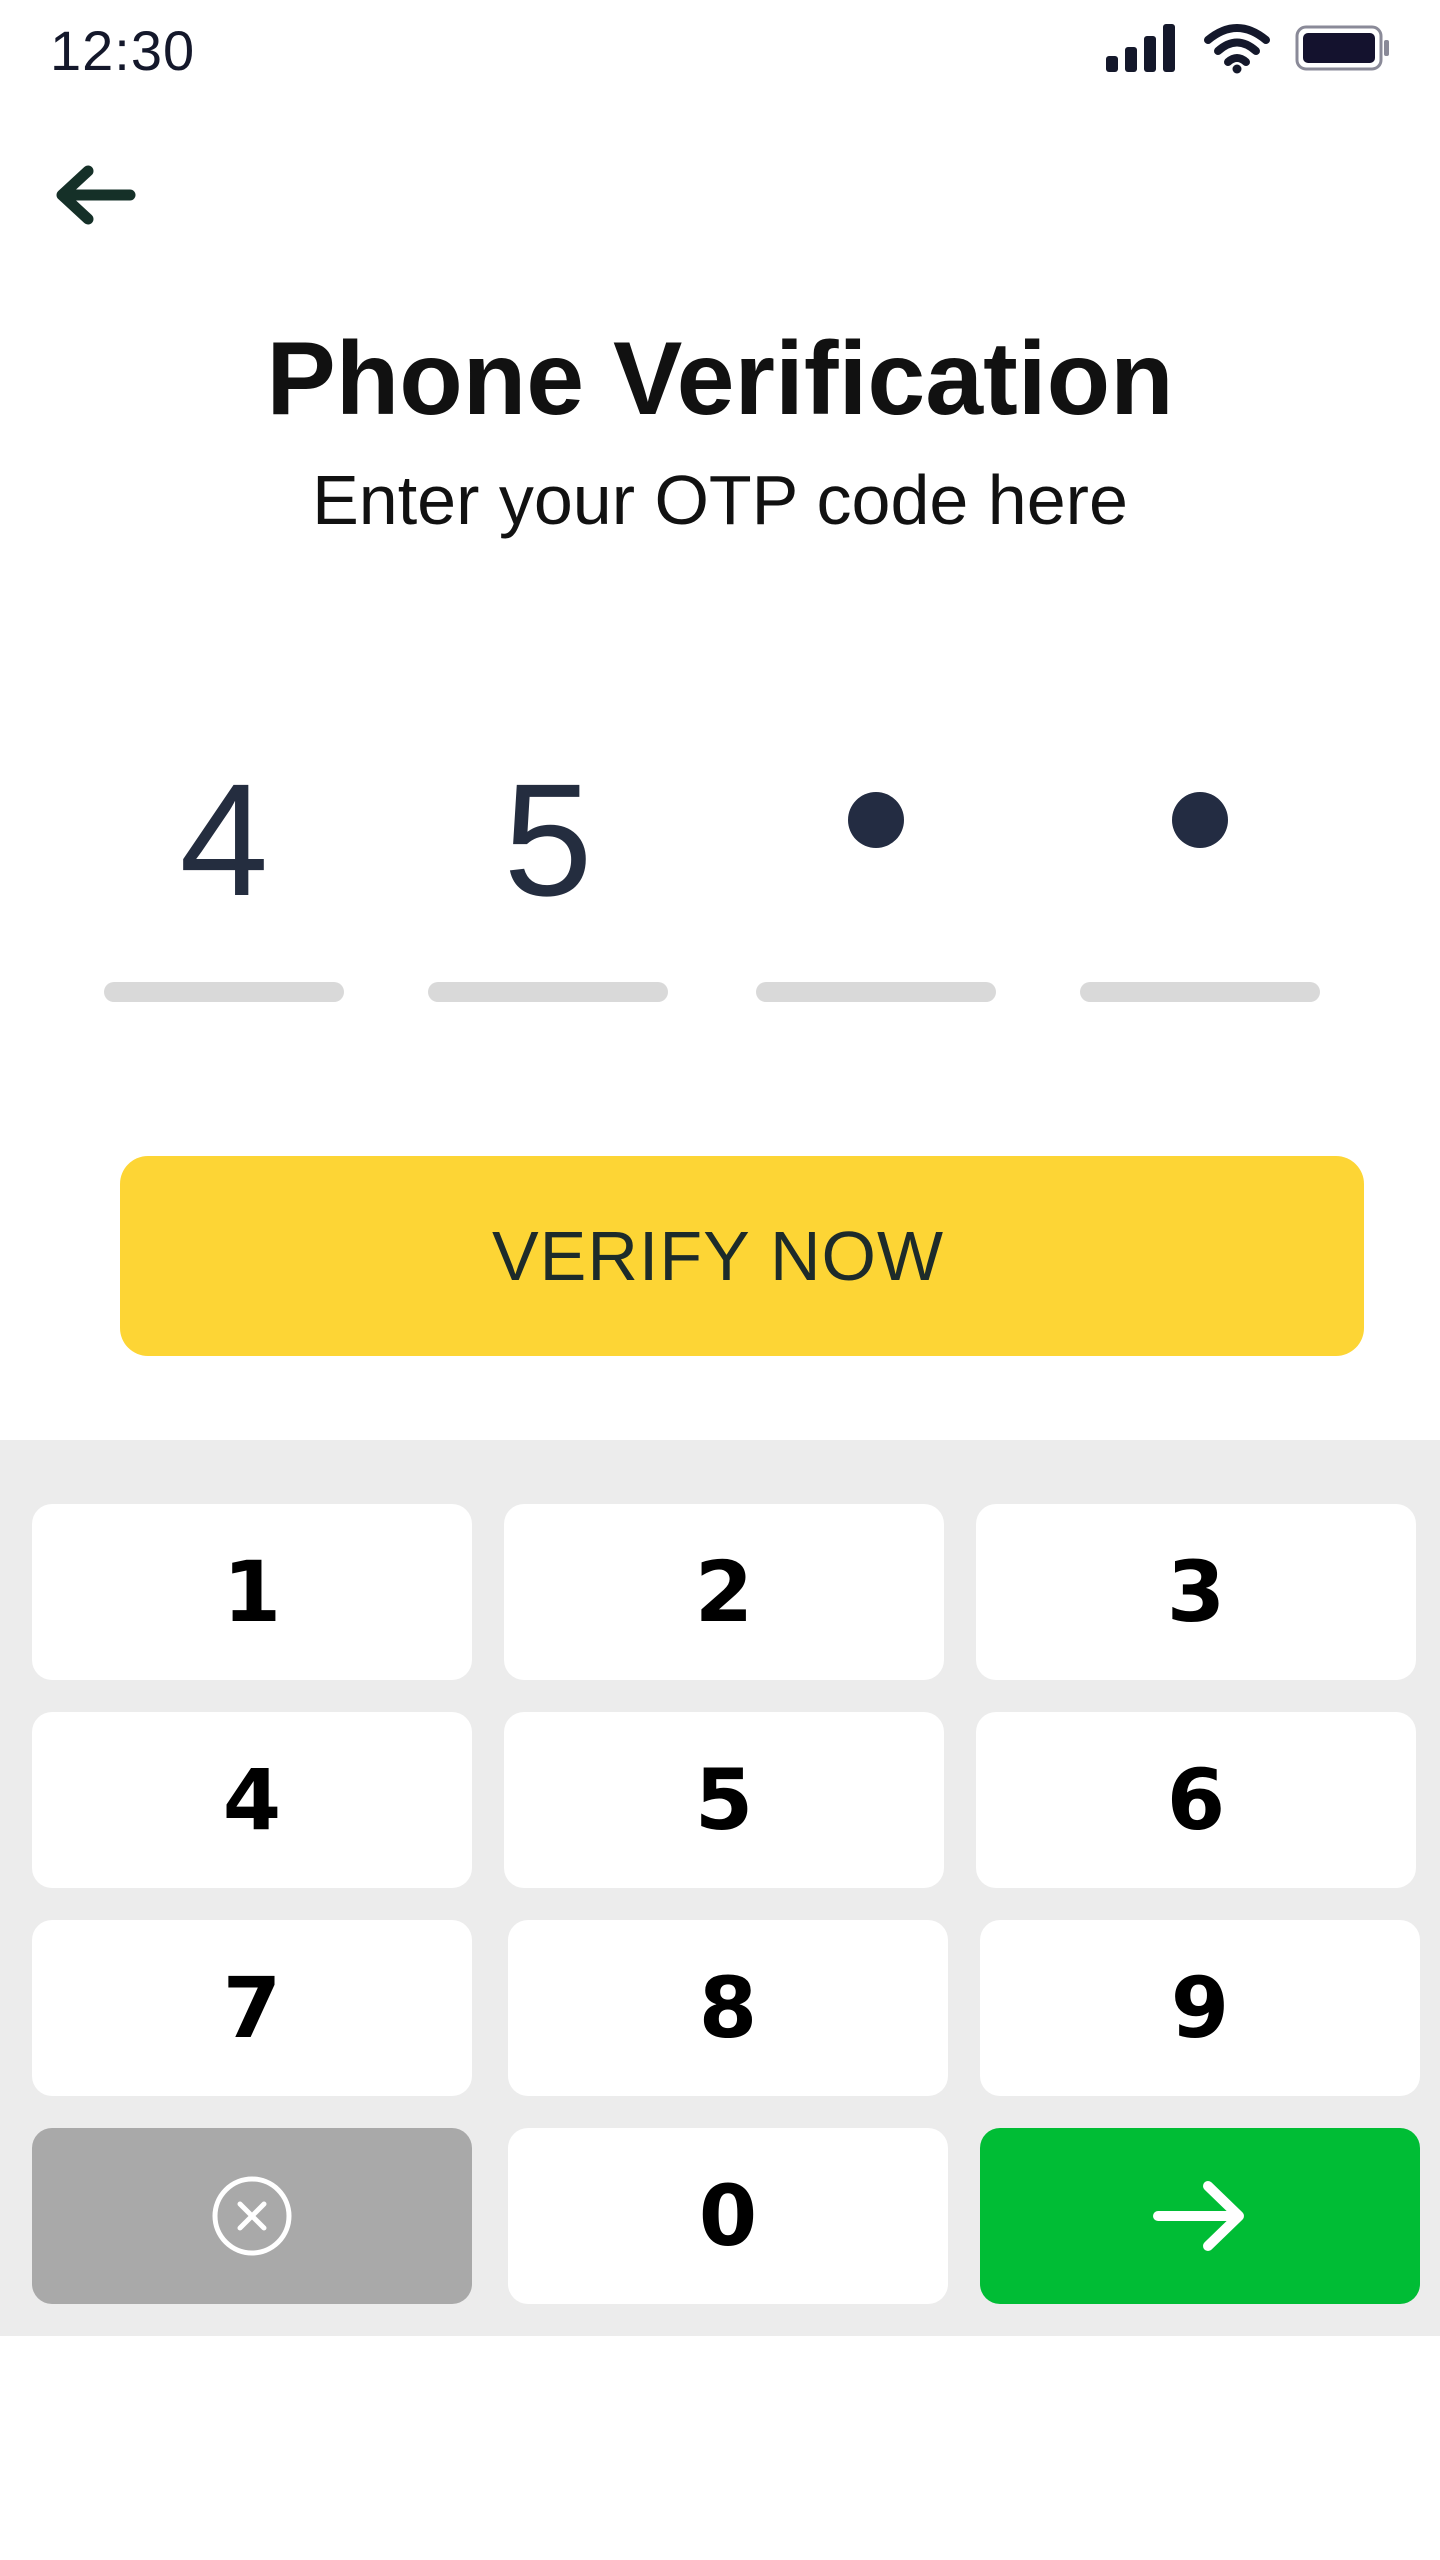 The image size is (1440, 2560). What do you see at coordinates (720, 379) in the screenshot?
I see `page-title: Phone Verification` at bounding box center [720, 379].